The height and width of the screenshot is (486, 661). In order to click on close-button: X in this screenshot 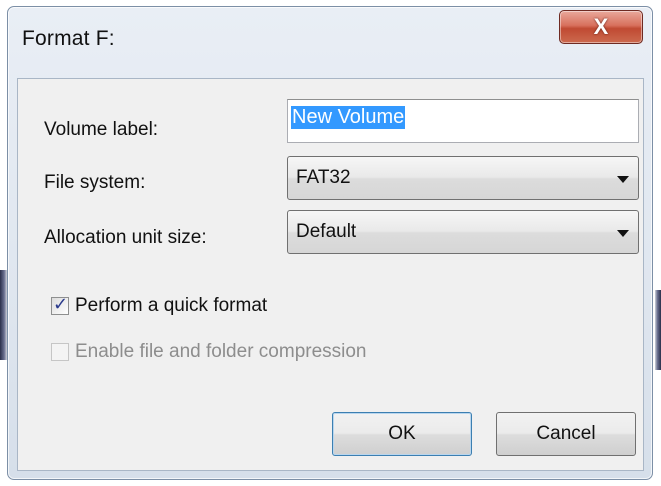, I will do `click(601, 27)`.